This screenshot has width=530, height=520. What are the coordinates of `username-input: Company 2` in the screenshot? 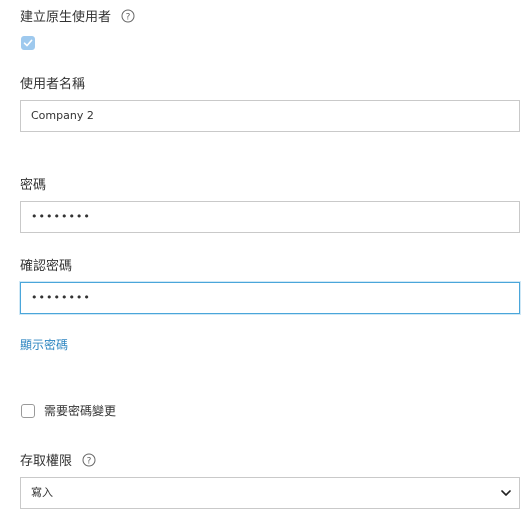 It's located at (270, 116).